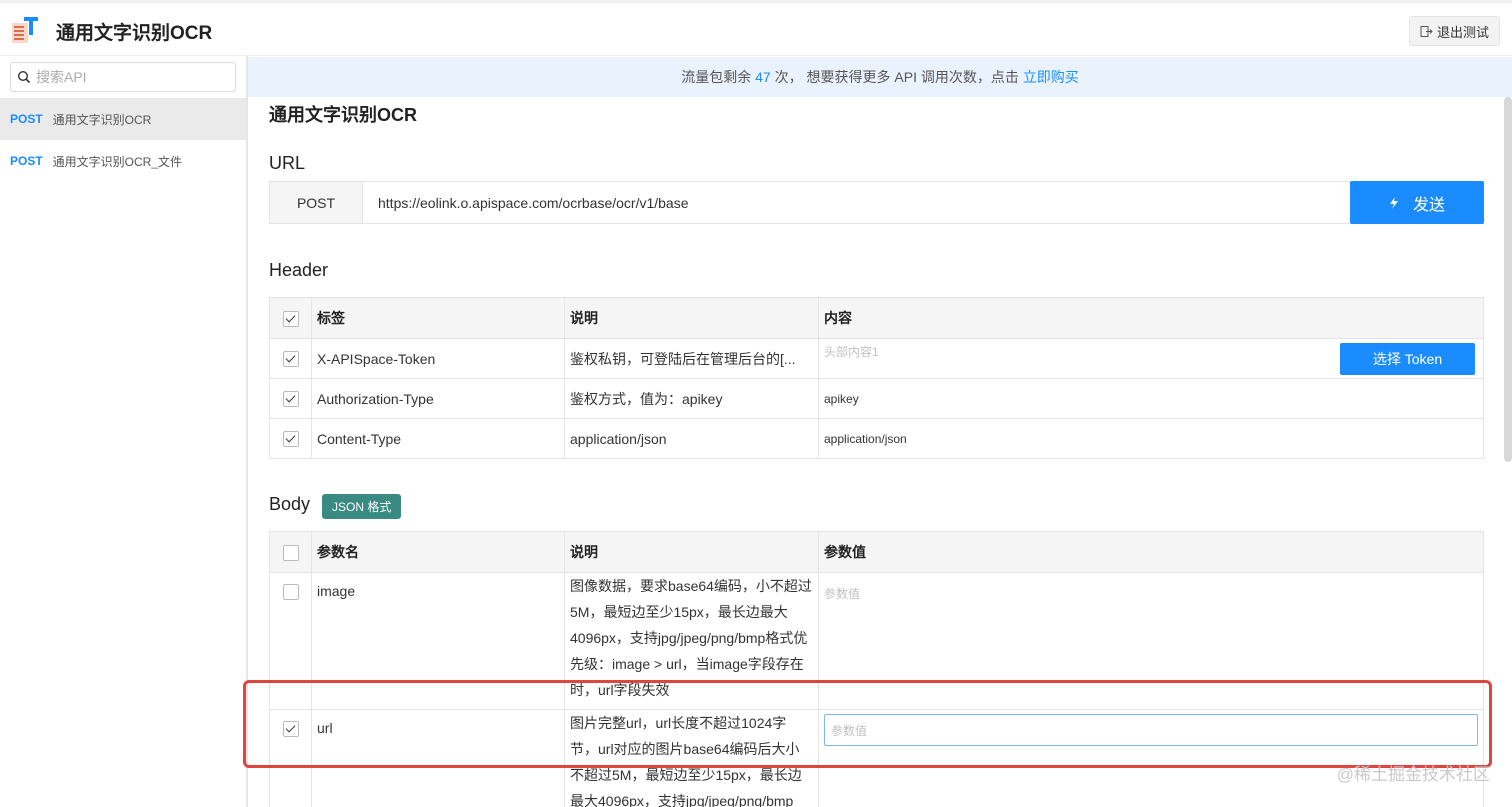 This screenshot has height=807, width=1512. I want to click on send-button: 发送, so click(1417, 202).